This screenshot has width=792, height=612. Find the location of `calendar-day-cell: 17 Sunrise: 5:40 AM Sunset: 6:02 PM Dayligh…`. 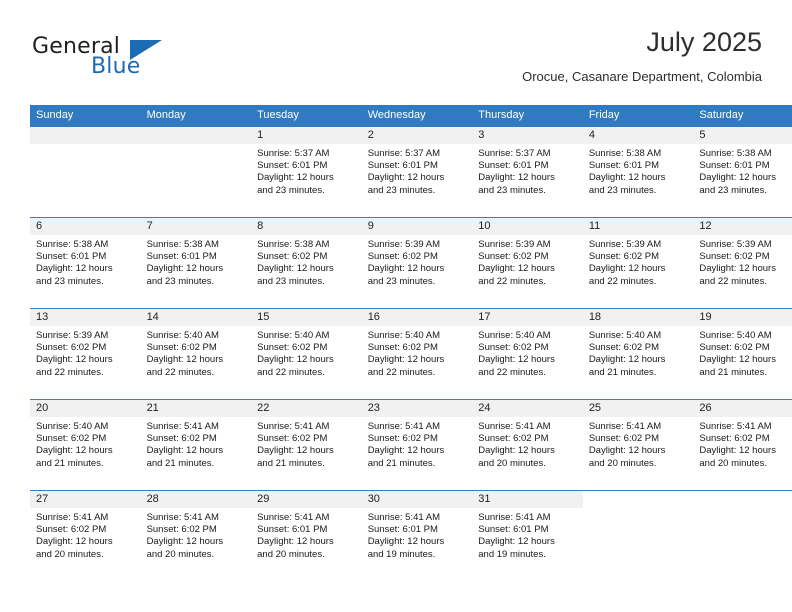

calendar-day-cell: 17 Sunrise: 5:40 AM Sunset: 6:02 PM Dayligh… is located at coordinates (527, 354).